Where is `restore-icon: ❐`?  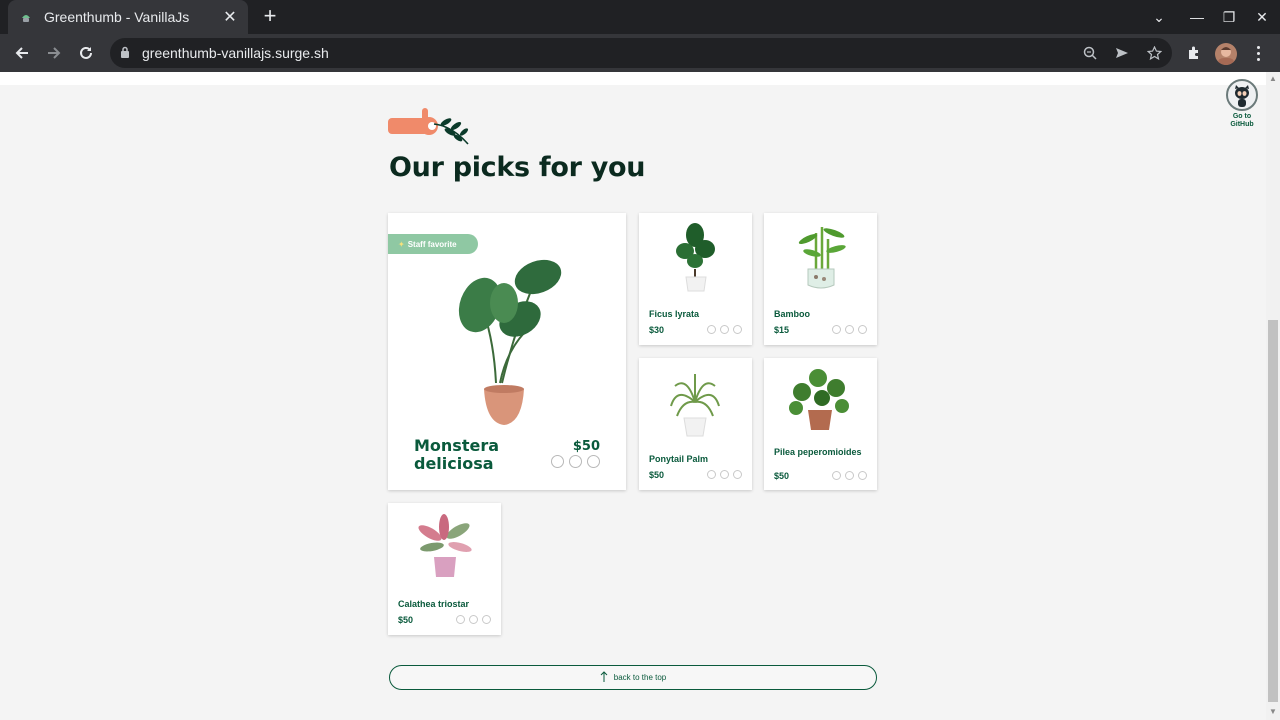
restore-icon: ❐ is located at coordinates (1229, 17).